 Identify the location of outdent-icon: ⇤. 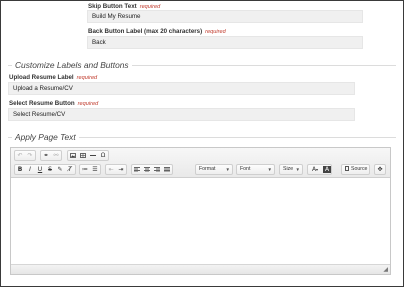
(111, 169).